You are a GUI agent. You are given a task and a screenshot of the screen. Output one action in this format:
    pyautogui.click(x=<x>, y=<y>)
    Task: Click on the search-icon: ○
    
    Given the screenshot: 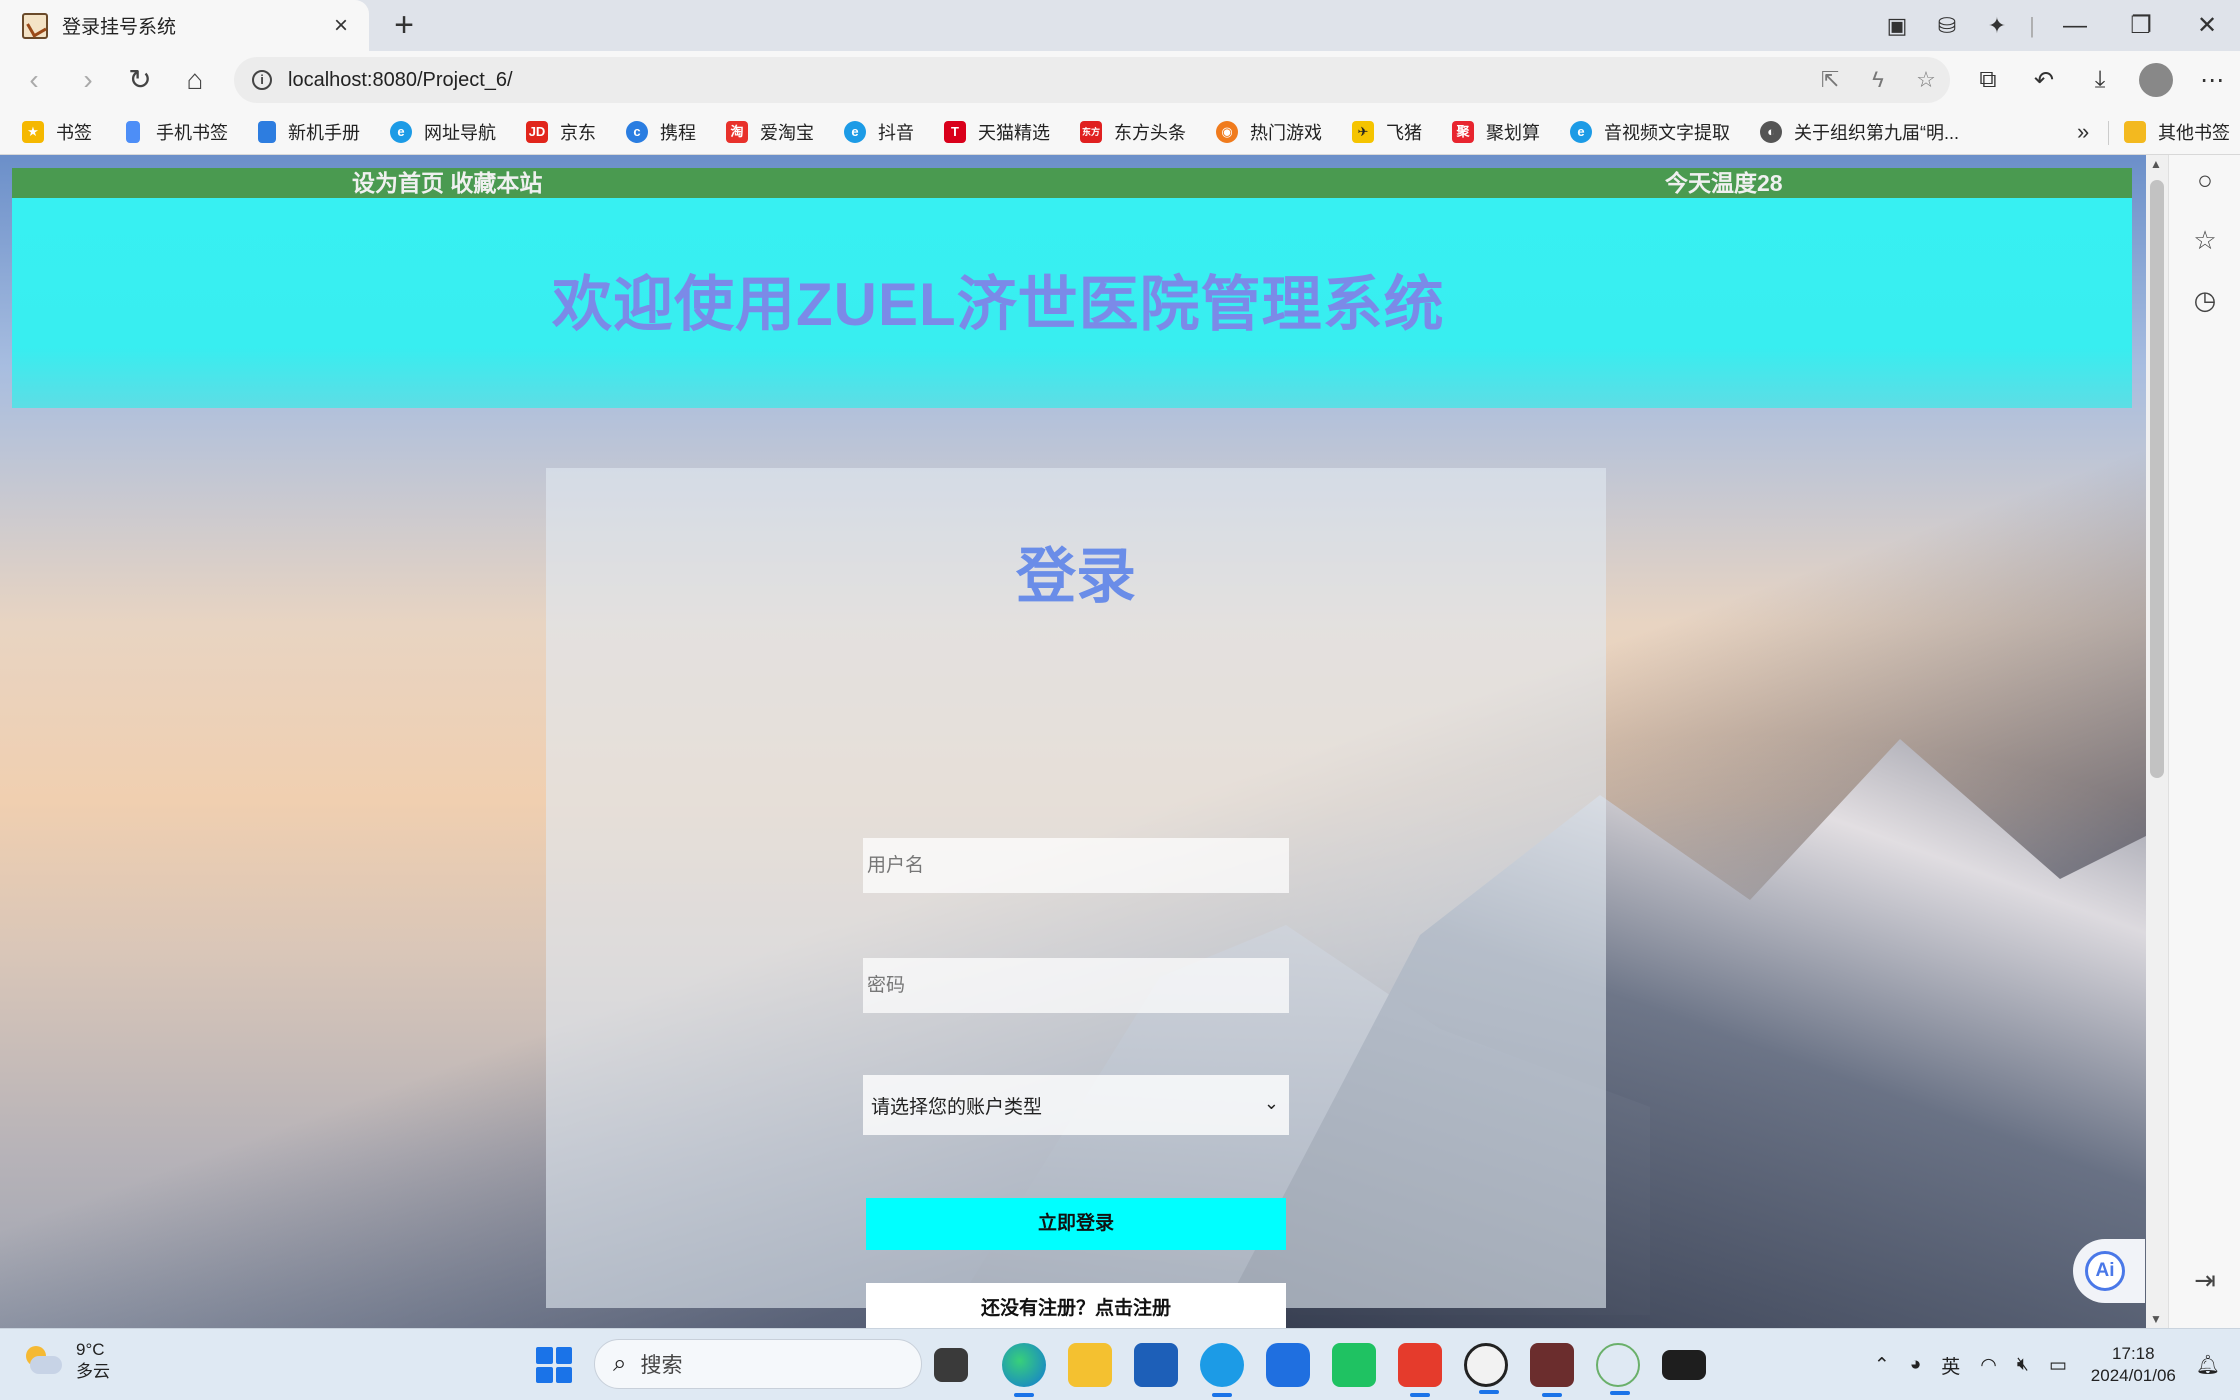 What is the action you would take?
    pyautogui.click(x=2205, y=180)
    